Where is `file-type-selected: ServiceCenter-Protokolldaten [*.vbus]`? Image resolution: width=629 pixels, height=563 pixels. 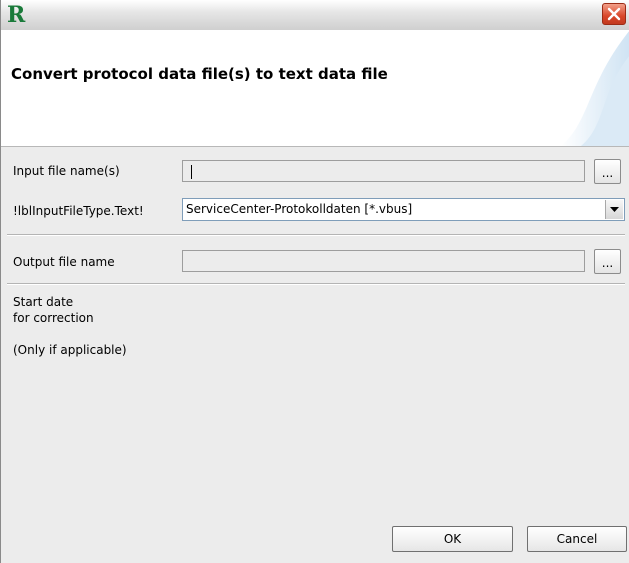
file-type-selected: ServiceCenter-Protokolldaten [*.vbus] is located at coordinates (299, 209).